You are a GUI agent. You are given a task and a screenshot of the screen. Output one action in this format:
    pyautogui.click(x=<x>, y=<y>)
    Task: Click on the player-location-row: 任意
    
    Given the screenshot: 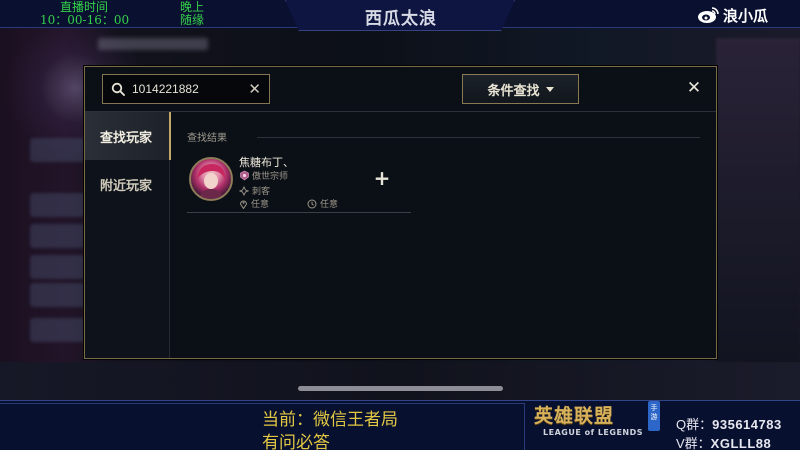 What is the action you would take?
    pyautogui.click(x=254, y=203)
    